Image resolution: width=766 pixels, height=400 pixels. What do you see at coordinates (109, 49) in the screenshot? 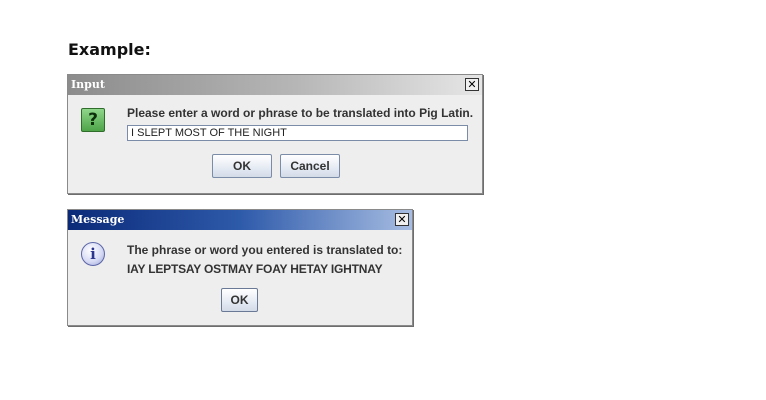
I see `example-heading: Example:` at bounding box center [109, 49].